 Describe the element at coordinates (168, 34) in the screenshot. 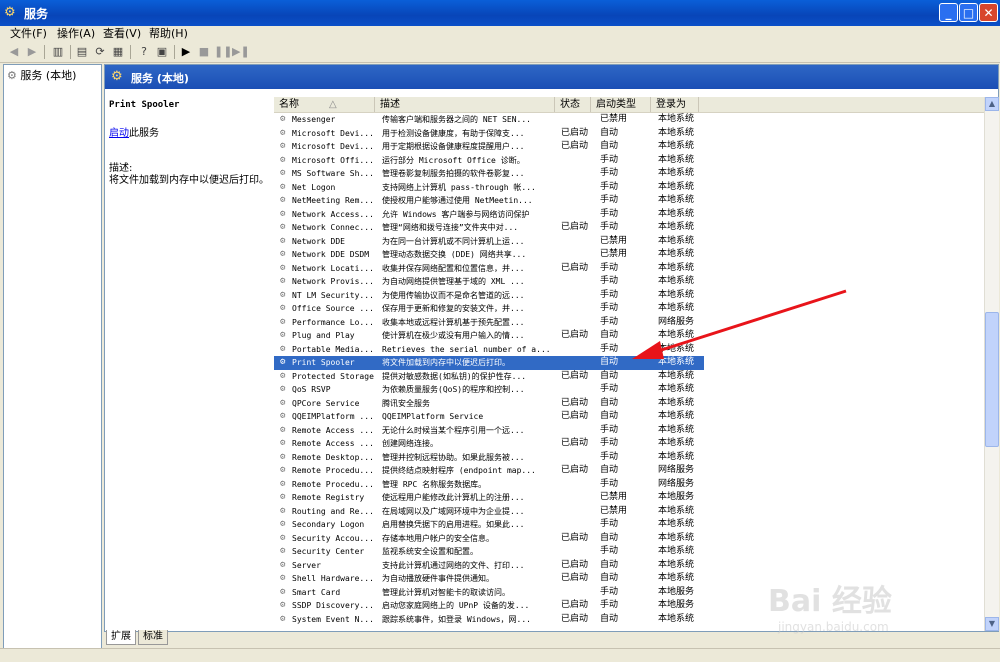

I see `menu-help: 帮助(H)` at that location.